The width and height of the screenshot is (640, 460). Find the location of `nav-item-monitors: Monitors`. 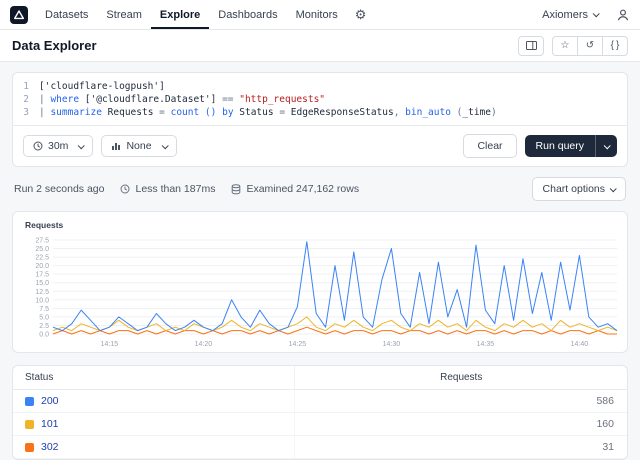

nav-item-monitors: Monitors is located at coordinates (317, 14).